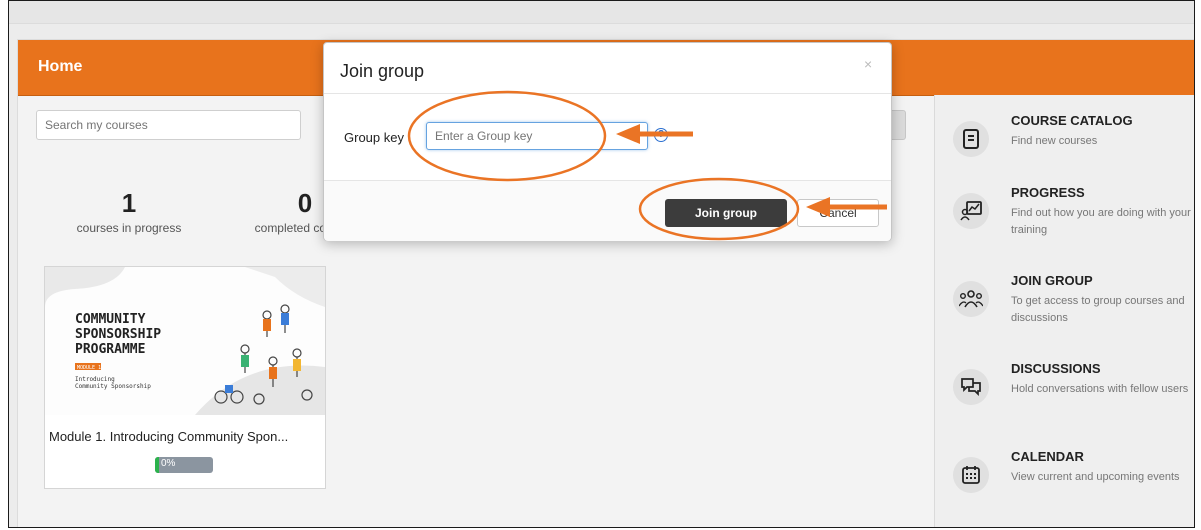 The width and height of the screenshot is (1201, 530). What do you see at coordinates (654, 134) in the screenshot?
I see `annotation-arrow-input` at bounding box center [654, 134].